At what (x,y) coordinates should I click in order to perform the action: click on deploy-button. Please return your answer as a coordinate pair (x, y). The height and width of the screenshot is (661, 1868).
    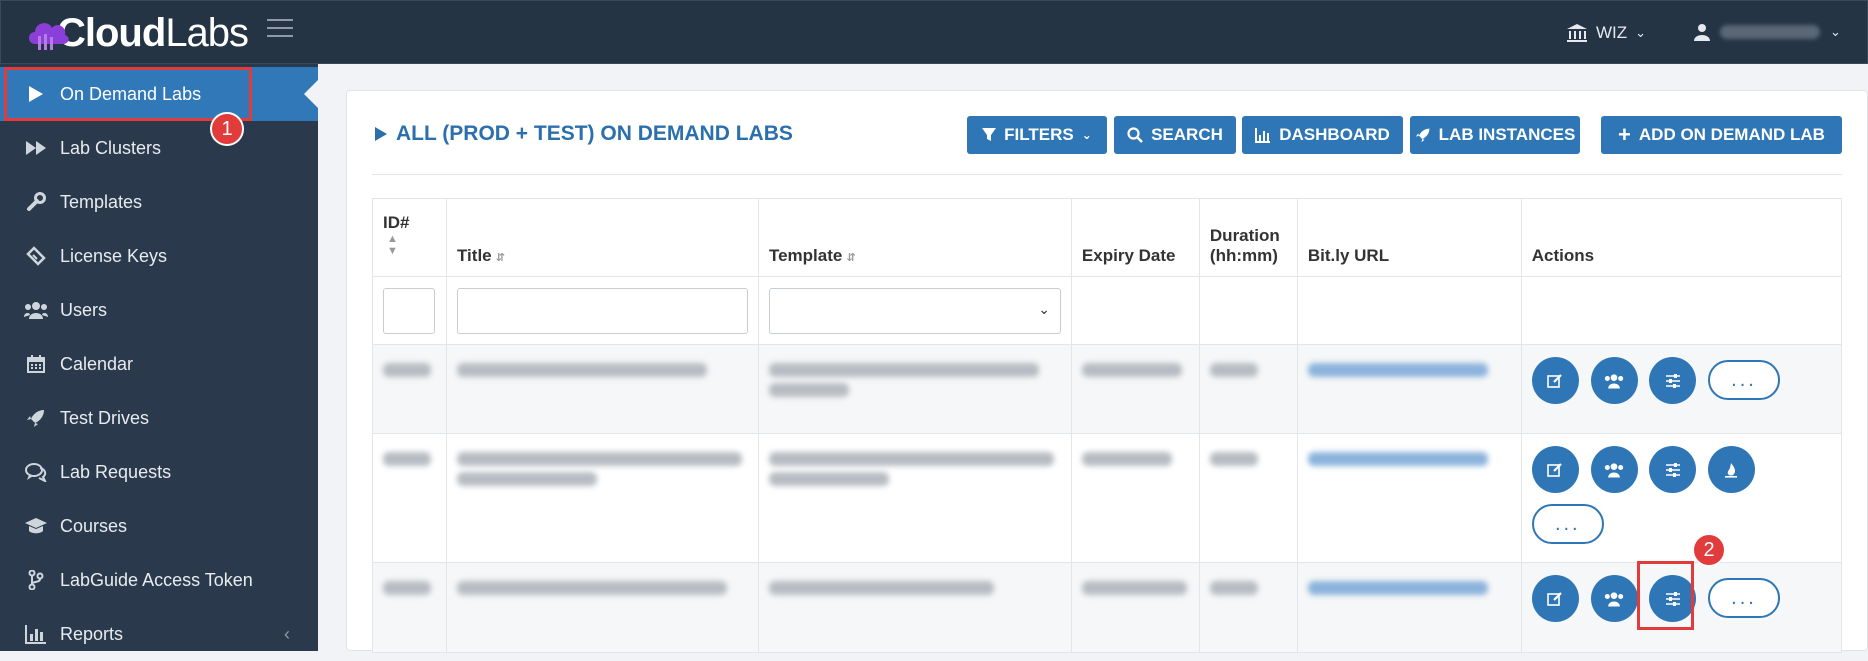
    Looking at the image, I should click on (1731, 469).